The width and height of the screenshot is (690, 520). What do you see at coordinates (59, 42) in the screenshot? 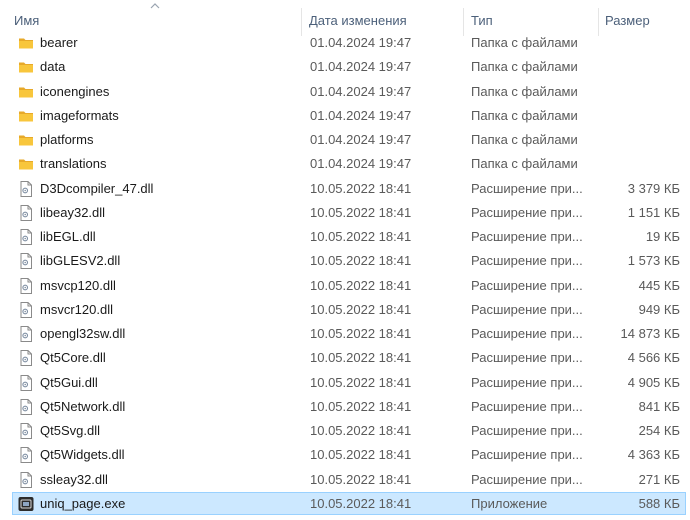
I see `file-name: bearer` at bounding box center [59, 42].